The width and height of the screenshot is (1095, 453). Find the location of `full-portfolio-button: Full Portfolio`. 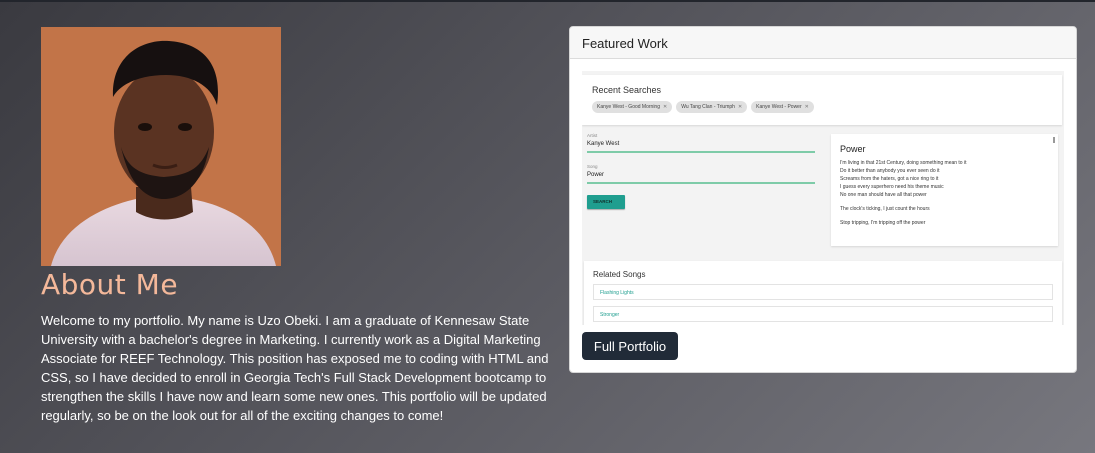

full-portfolio-button: Full Portfolio is located at coordinates (630, 346).